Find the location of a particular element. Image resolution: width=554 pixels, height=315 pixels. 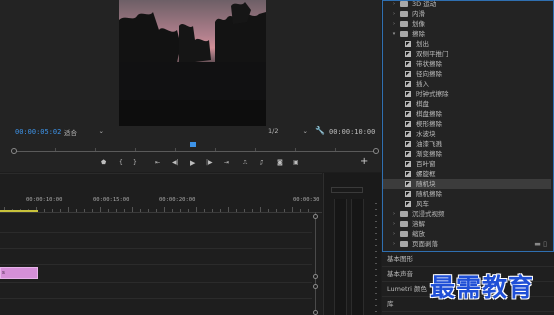

effect-item: 棋盘 is located at coordinates (467, 104).